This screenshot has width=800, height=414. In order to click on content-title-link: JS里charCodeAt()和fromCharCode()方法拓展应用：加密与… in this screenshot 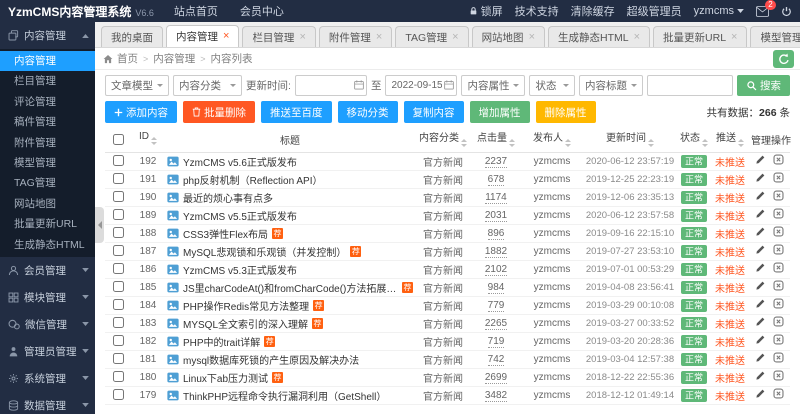, I will do `click(290, 287)`.